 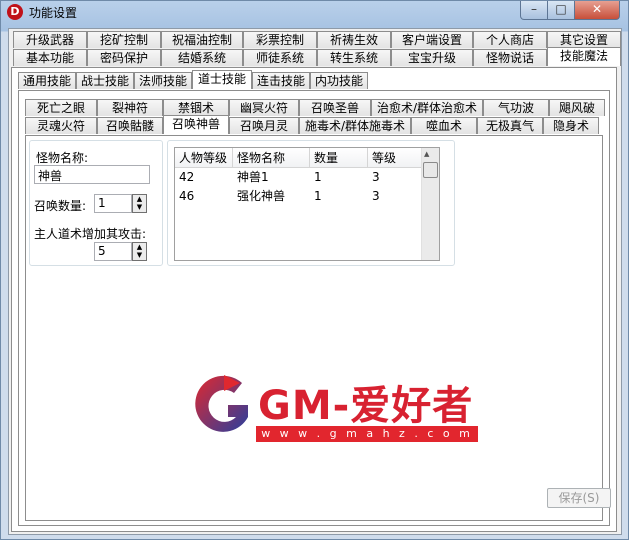 What do you see at coordinates (430, 170) in the screenshot?
I see `scroll-thumb` at bounding box center [430, 170].